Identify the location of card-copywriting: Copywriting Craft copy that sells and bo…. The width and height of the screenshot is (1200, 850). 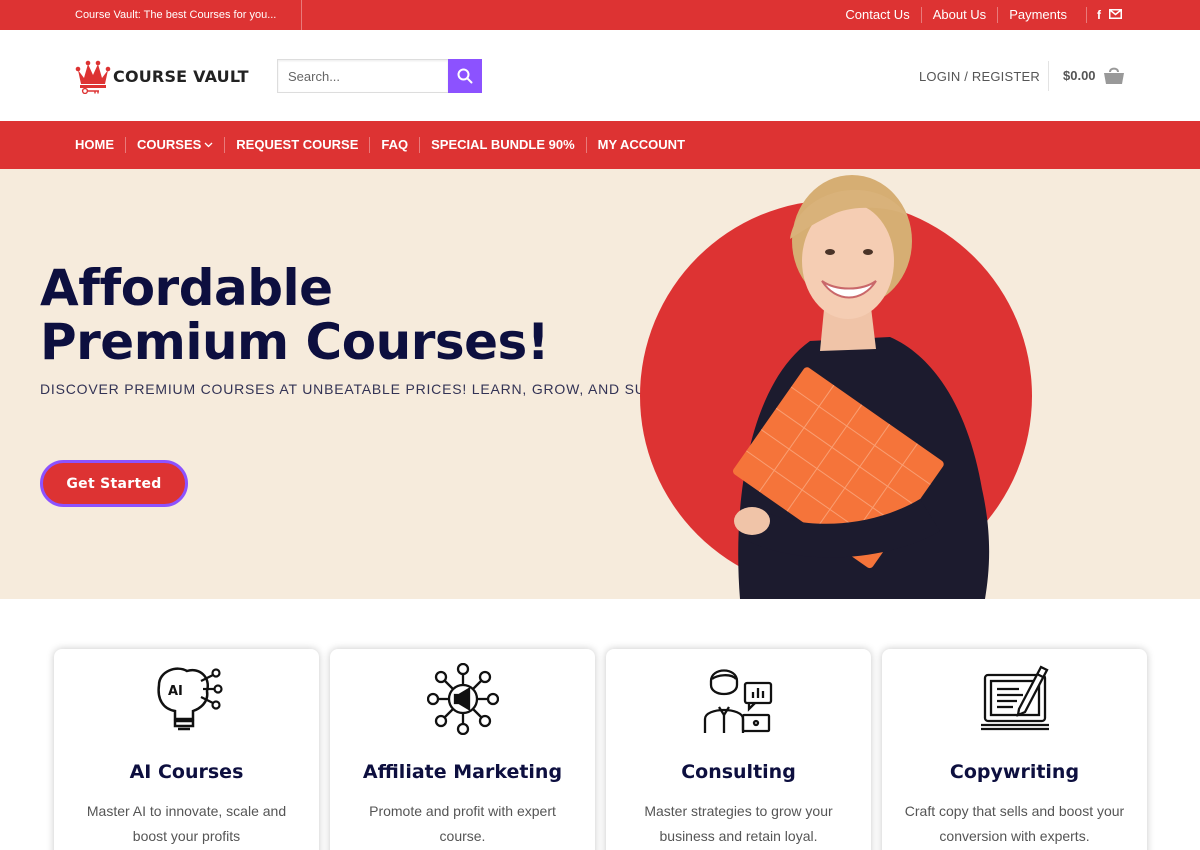
(1014, 749).